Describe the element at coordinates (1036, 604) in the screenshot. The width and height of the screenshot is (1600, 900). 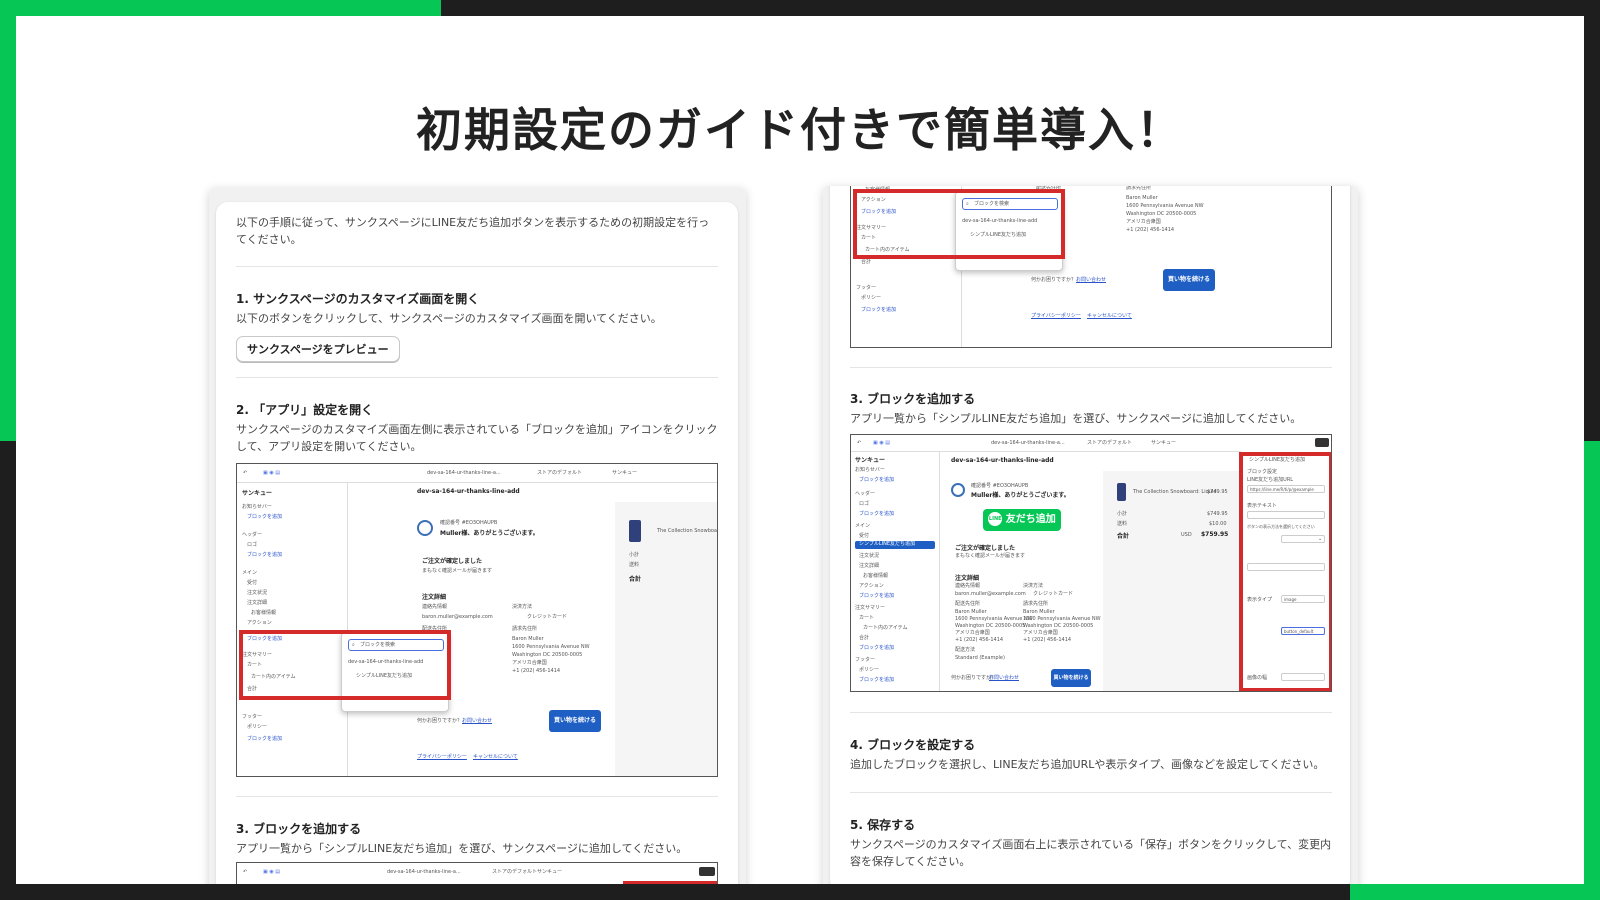
I see `billing-address: 請求先住所` at that location.